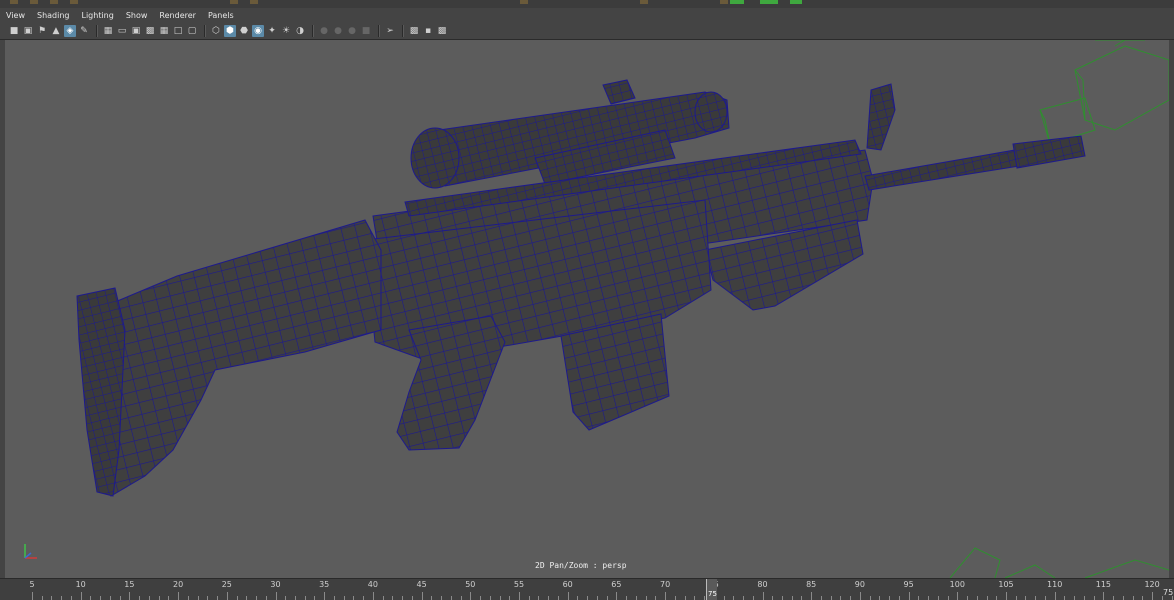 Image resolution: width=1174 pixels, height=600 pixels. What do you see at coordinates (1055, 584) in the screenshot?
I see `timeline-frame-label: 110` at bounding box center [1055, 584].